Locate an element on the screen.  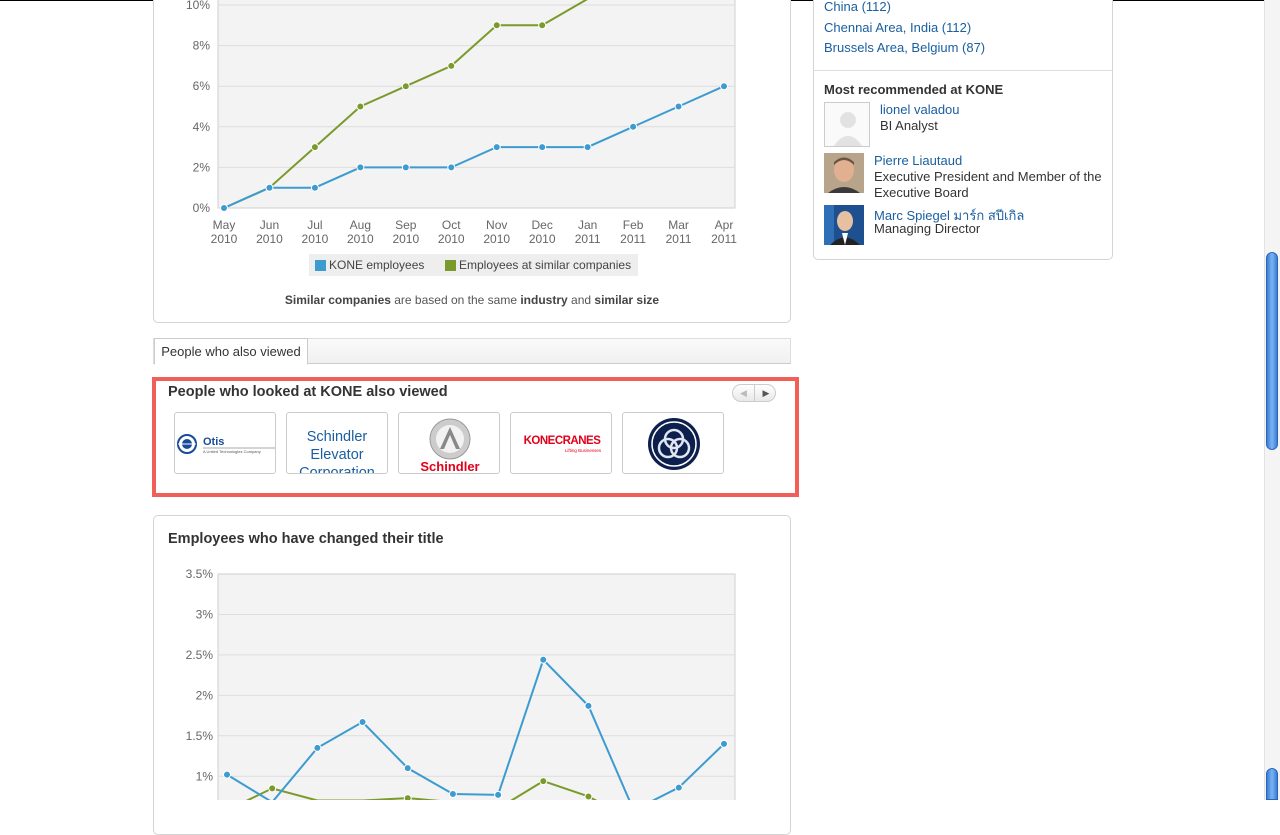
avatar-marc is located at coordinates (844, 225).